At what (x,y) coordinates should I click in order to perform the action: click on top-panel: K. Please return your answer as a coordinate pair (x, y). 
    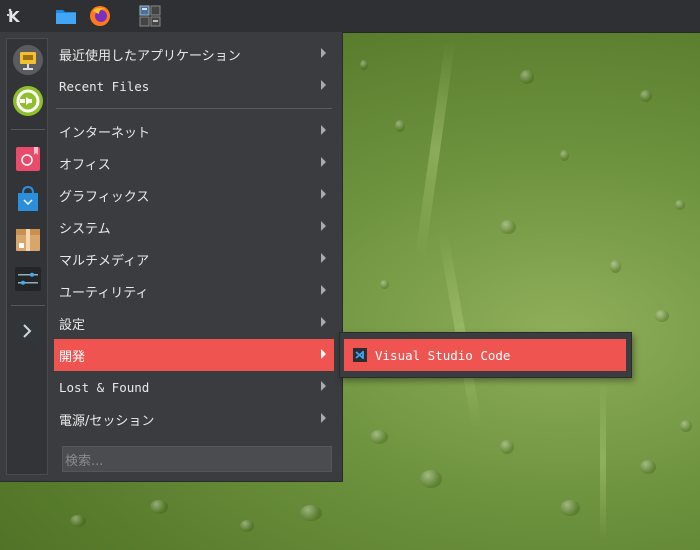
    Looking at the image, I should click on (350, 16).